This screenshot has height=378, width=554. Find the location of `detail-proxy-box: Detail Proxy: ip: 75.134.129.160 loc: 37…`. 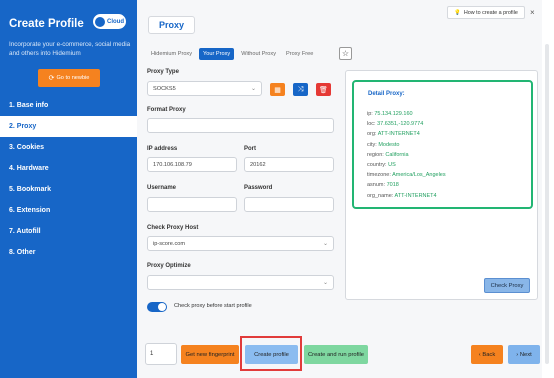

detail-proxy-box: Detail Proxy: ip: 75.134.129.160 loc: 37… is located at coordinates (442, 144).